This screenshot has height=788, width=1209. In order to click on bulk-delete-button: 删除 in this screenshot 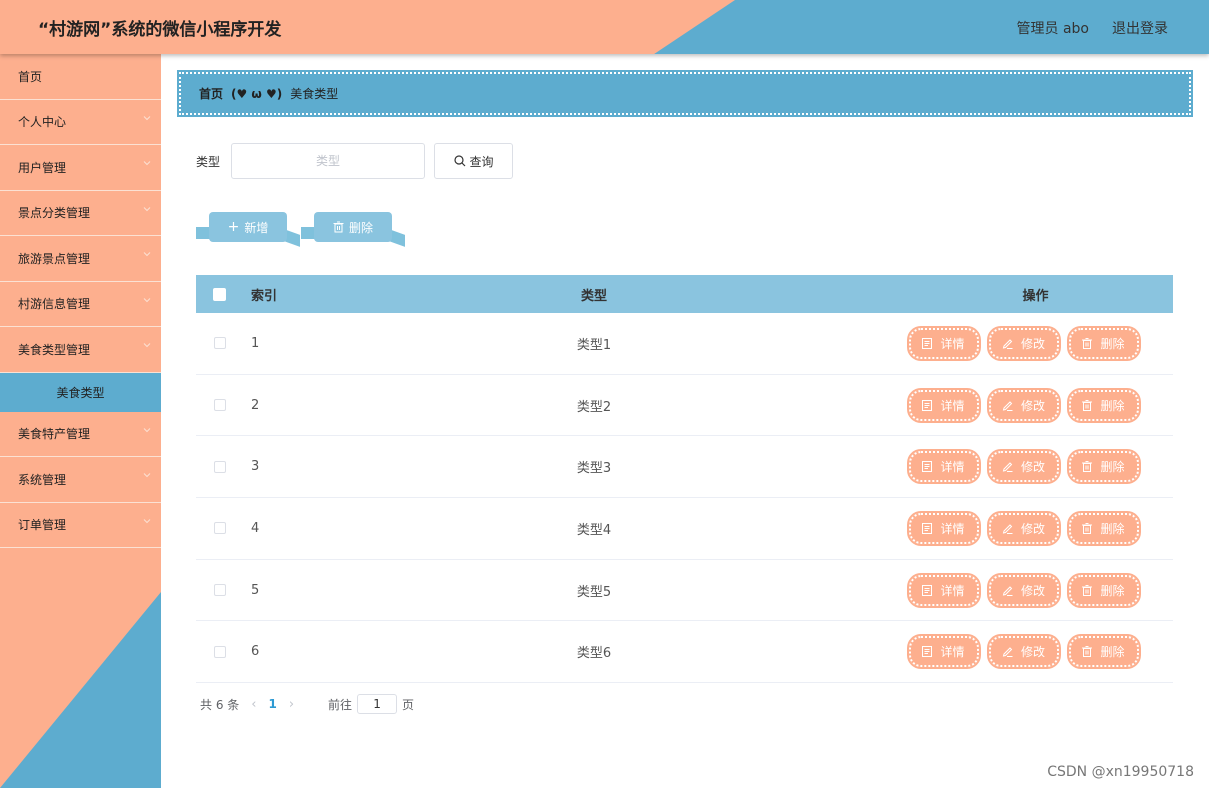, I will do `click(353, 227)`.